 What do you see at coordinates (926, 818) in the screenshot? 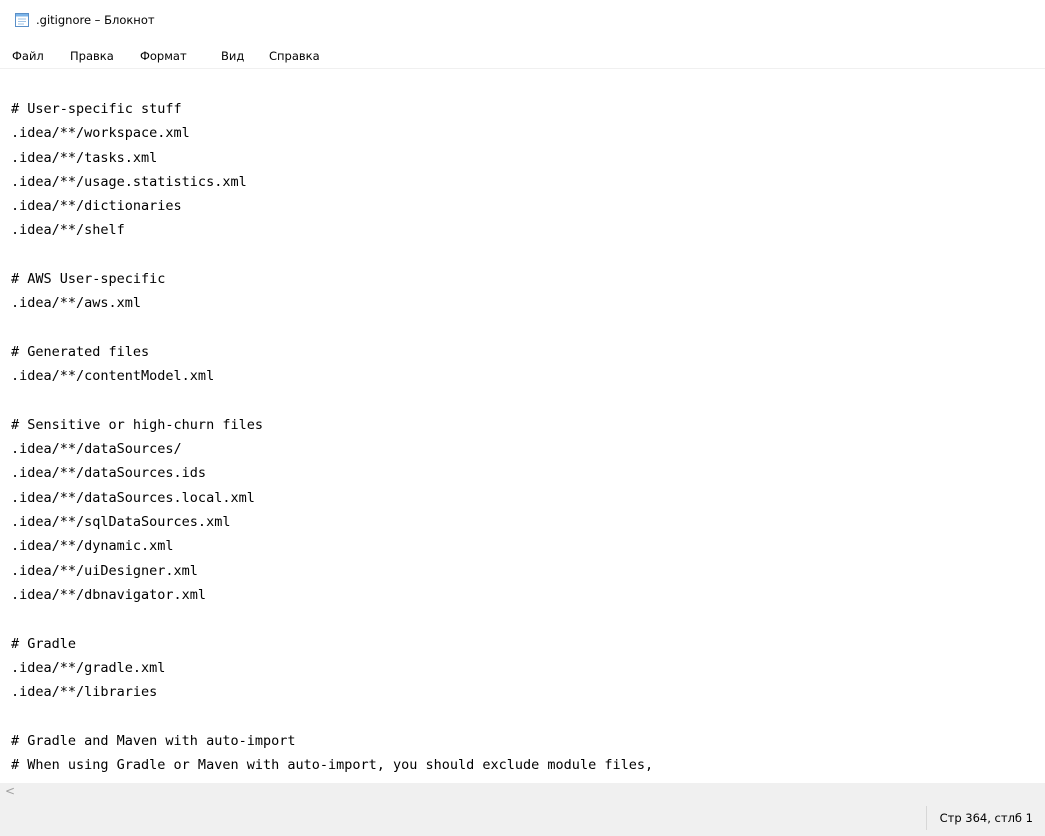
I see `status-divider` at bounding box center [926, 818].